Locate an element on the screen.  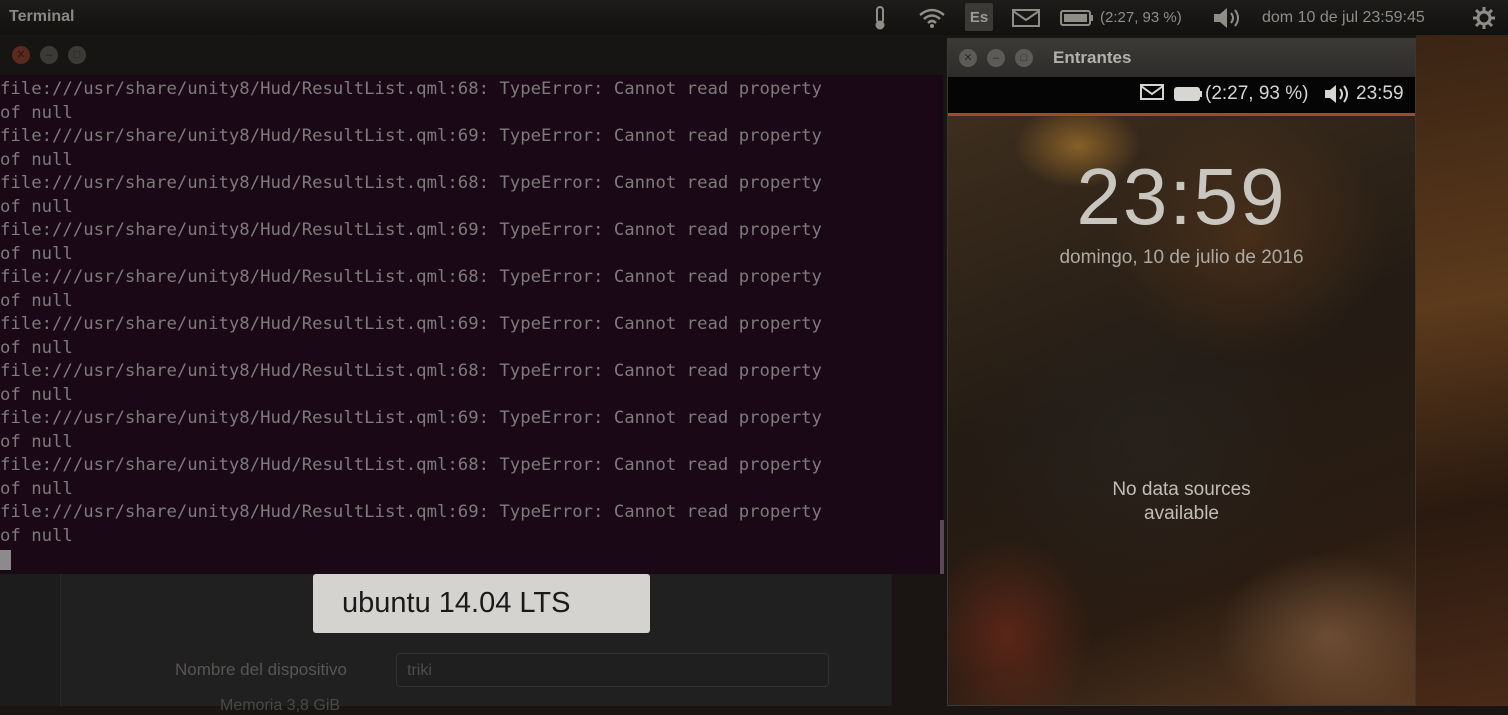
phone-window-title: Entrantes is located at coordinates (1092, 57).